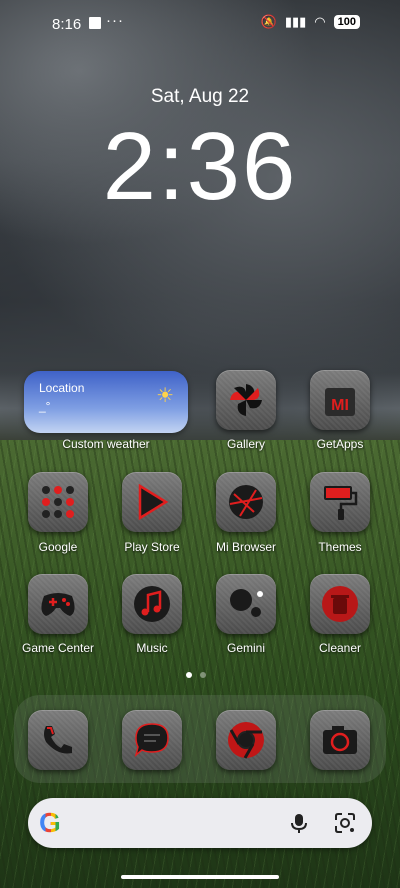 Image resolution: width=400 pixels, height=888 pixels. Describe the element at coordinates (345, 823) in the screenshot. I see `lens-icon` at that location.